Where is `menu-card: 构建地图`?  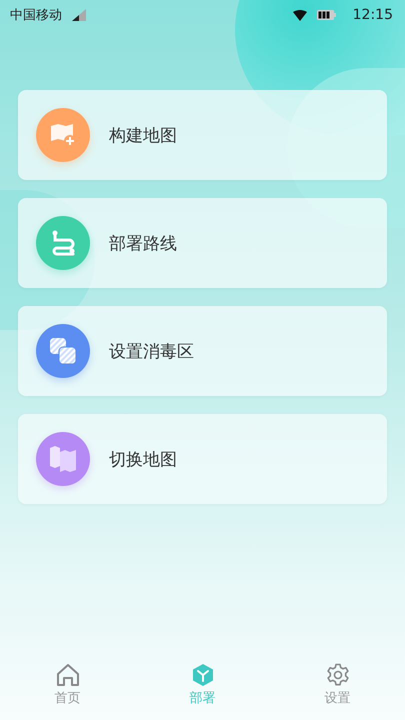 menu-card: 构建地图 is located at coordinates (202, 135).